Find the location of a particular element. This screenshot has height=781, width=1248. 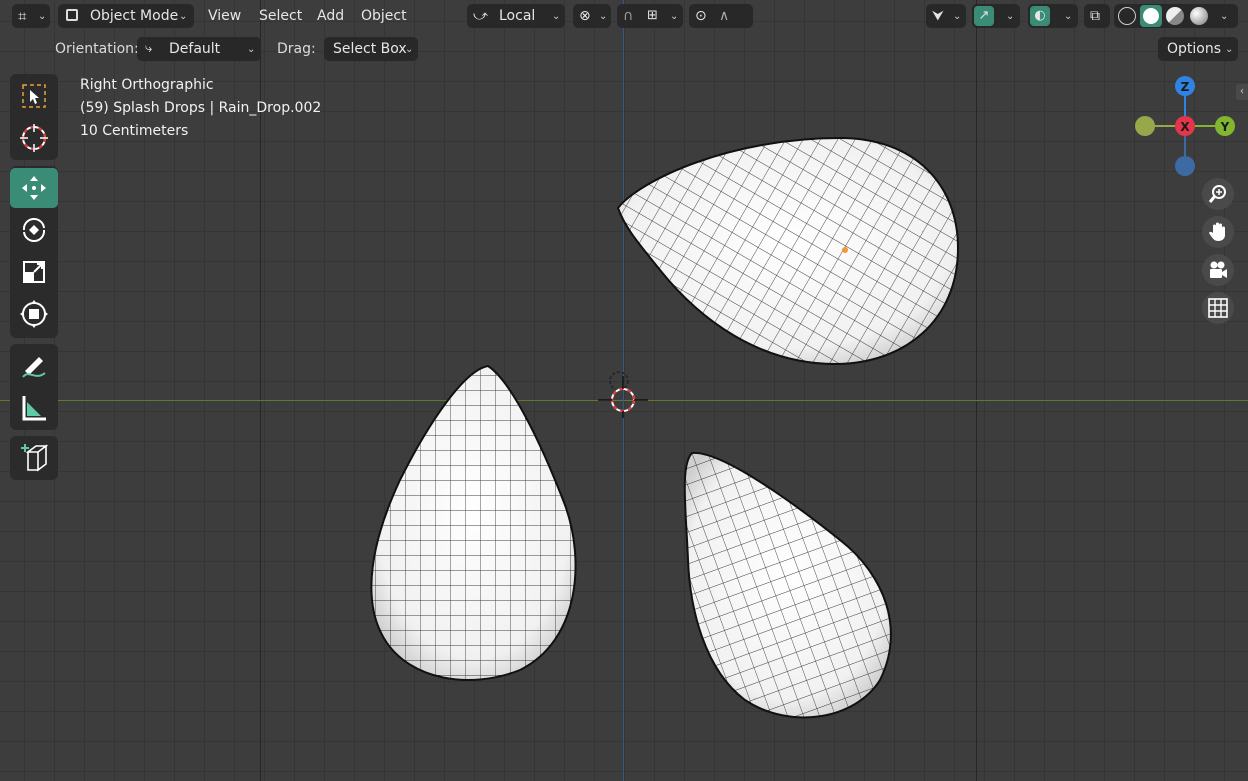

proportional-edit-group: ⊙ ∧ is located at coordinates (721, 16).